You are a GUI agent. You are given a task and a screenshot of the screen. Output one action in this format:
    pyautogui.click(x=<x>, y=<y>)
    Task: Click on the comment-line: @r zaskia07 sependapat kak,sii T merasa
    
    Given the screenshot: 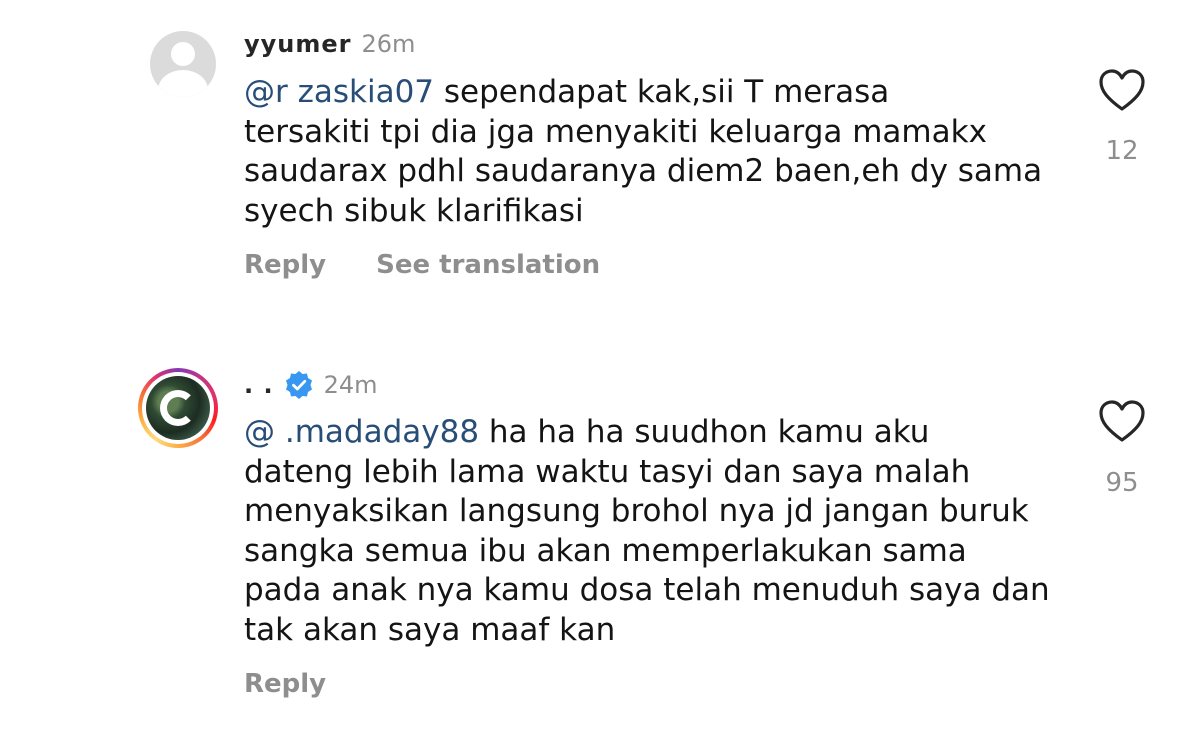 What is the action you would take?
    pyautogui.click(x=654, y=93)
    